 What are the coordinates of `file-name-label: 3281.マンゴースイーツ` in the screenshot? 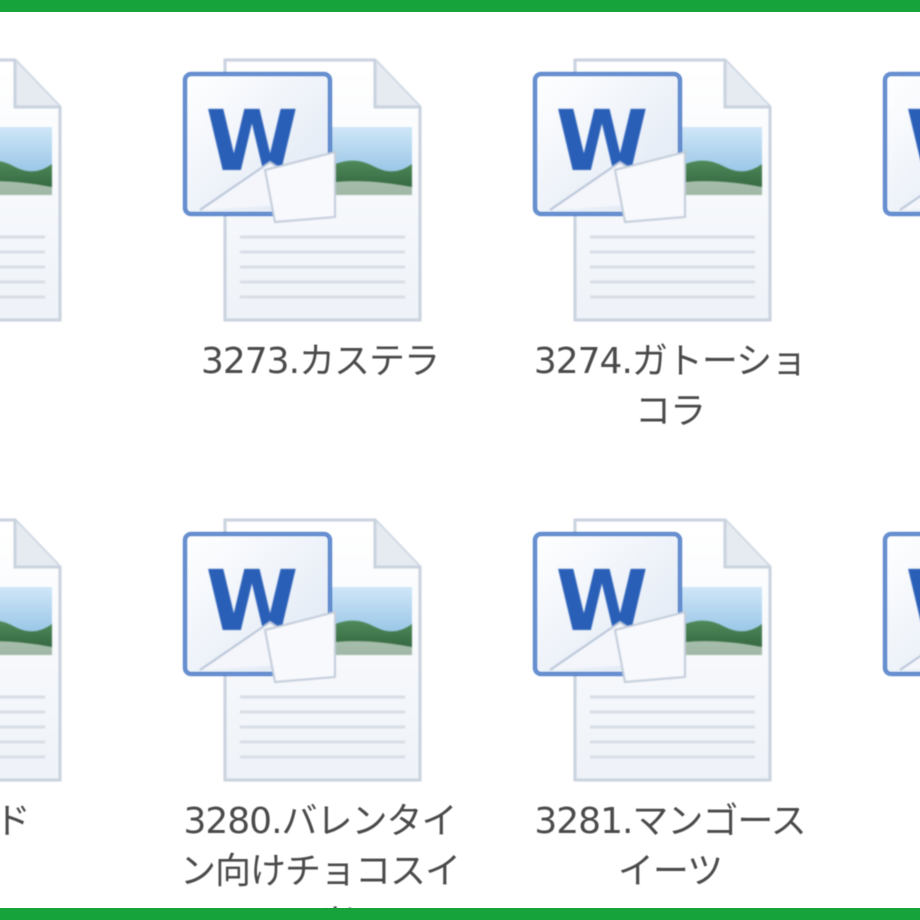 It's located at (670, 846).